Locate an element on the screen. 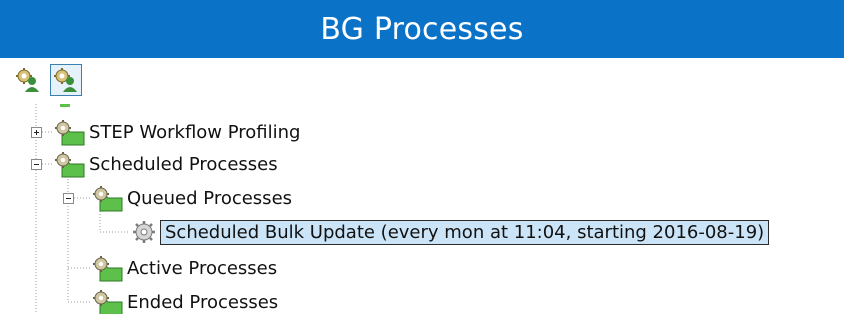 This screenshot has width=844, height=314. gear-icon is located at coordinates (144, 232).